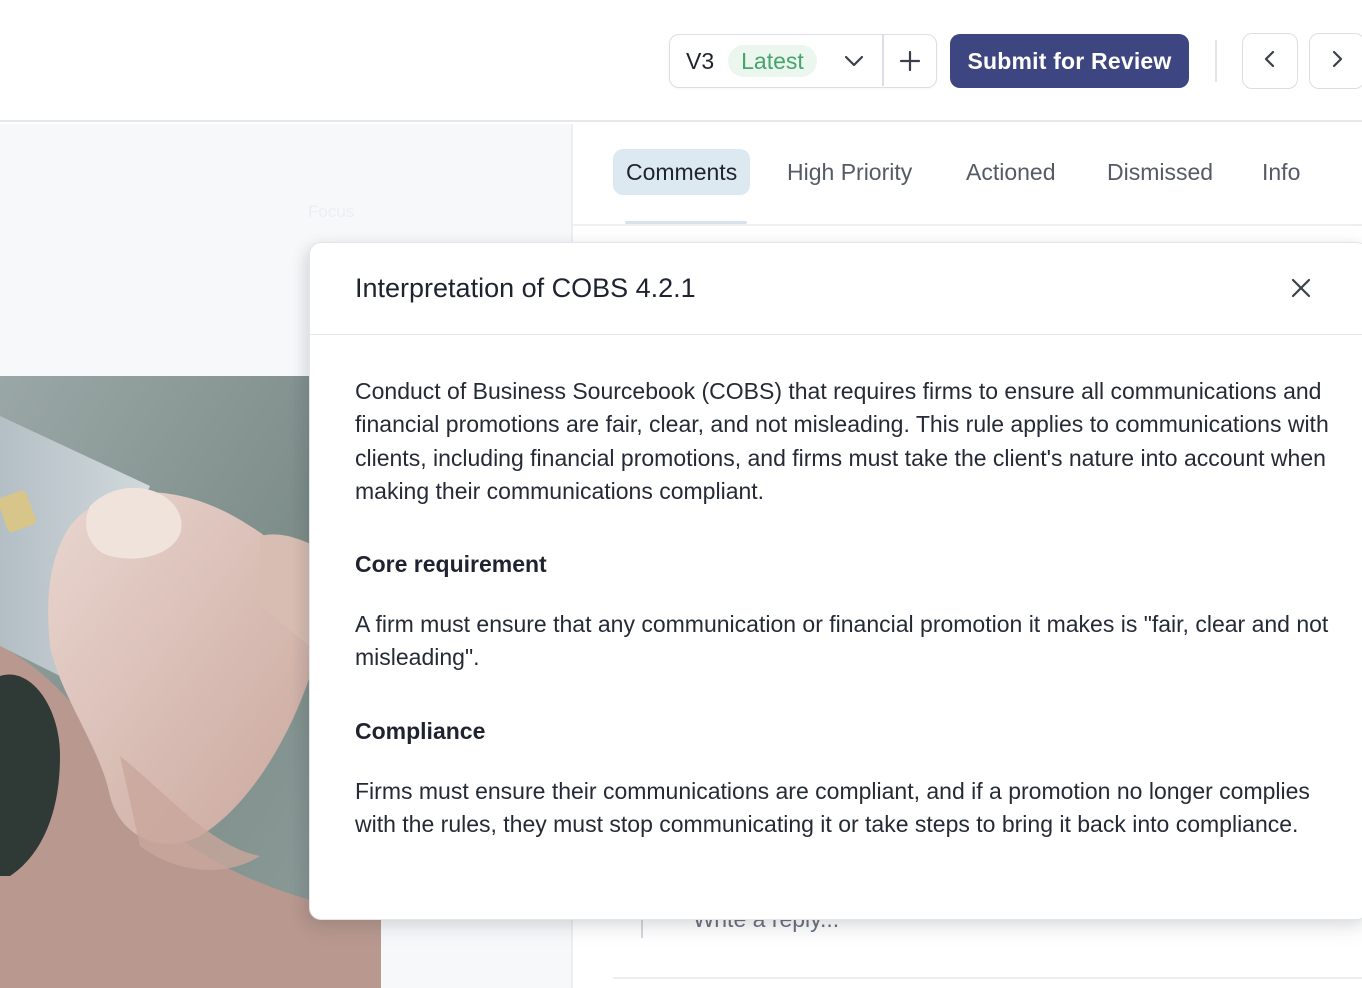  I want to click on version-label: V3, so click(700, 60).